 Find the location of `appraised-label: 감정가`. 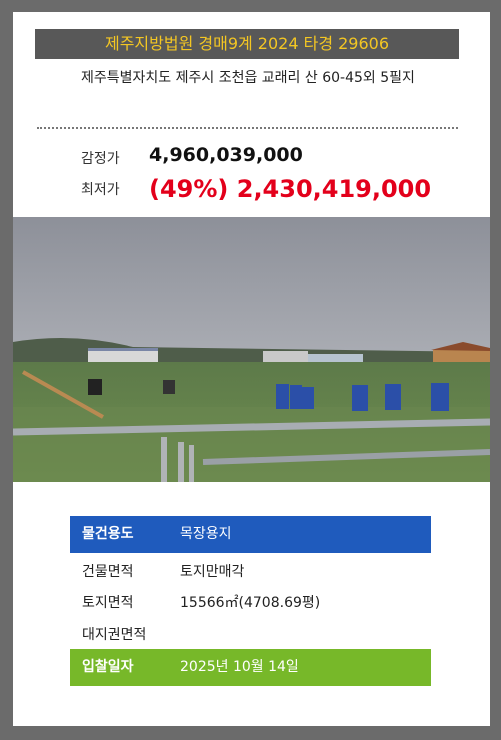

appraised-label: 감정가 is located at coordinates (100, 159).